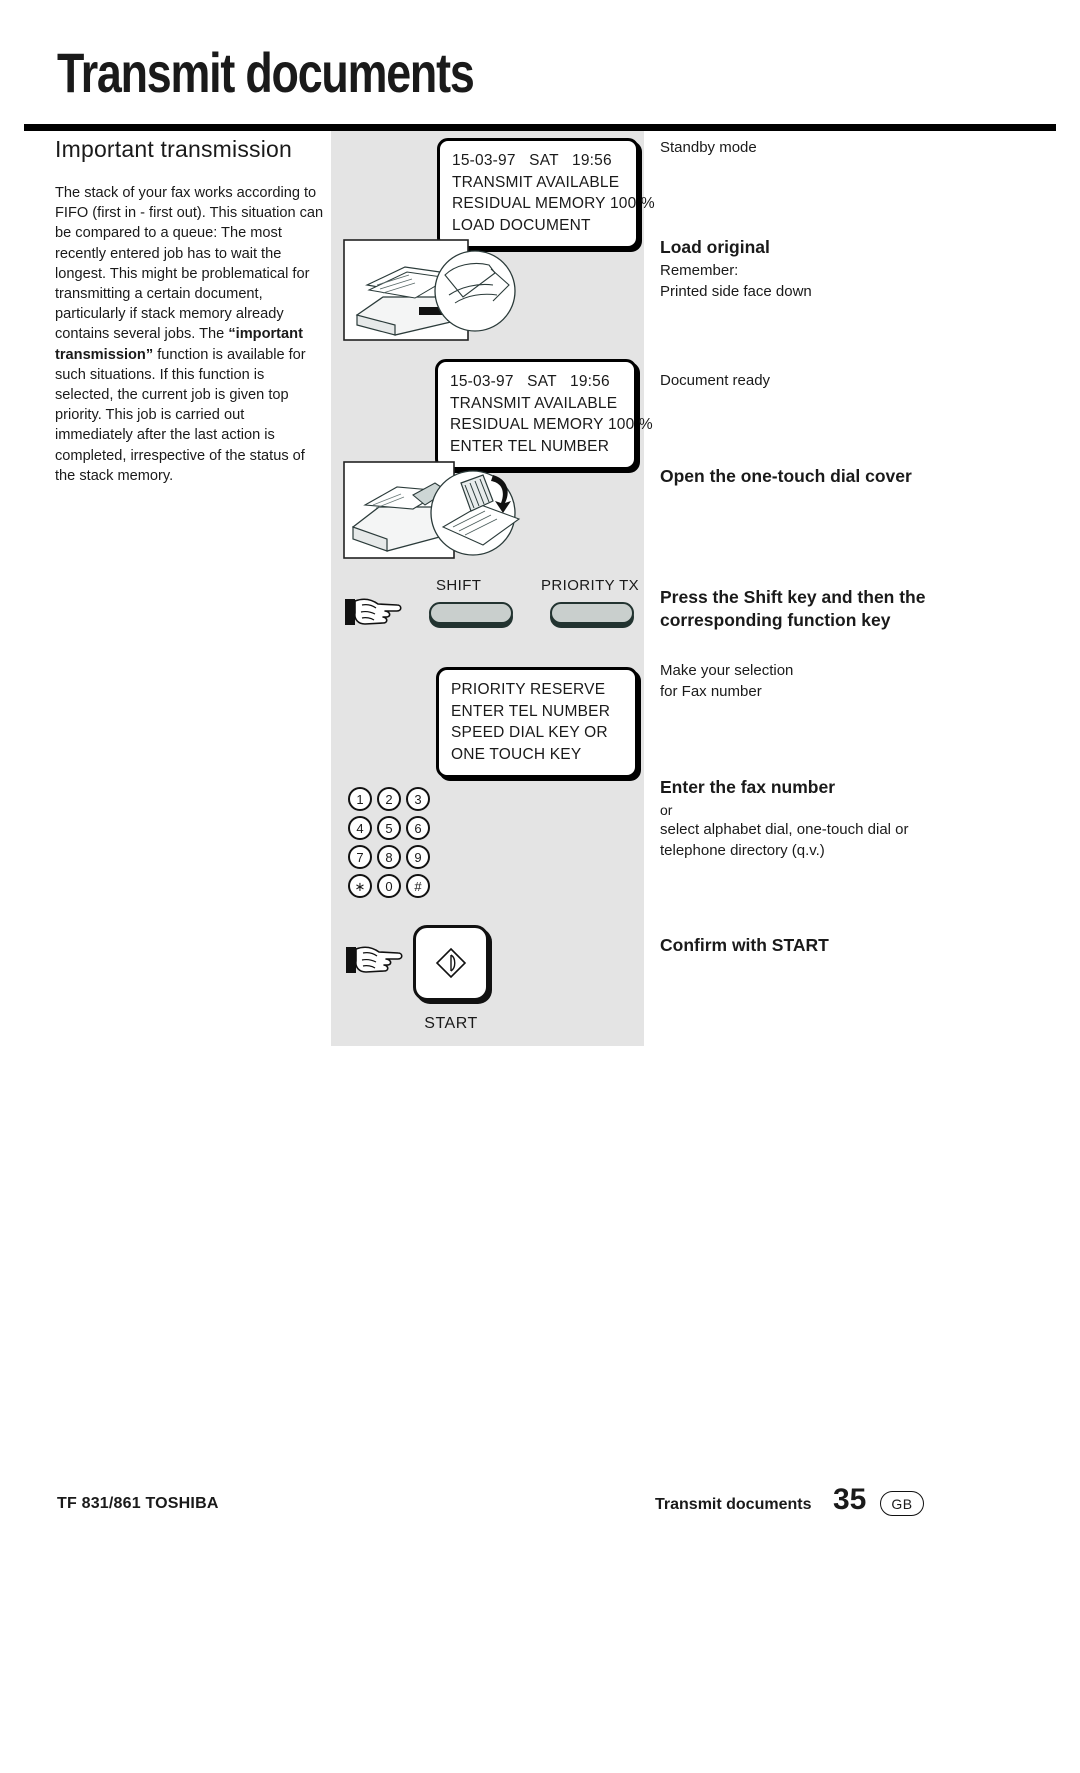 The width and height of the screenshot is (1080, 1773). I want to click on footer-model: TF 831/861 TOSHIBA, so click(138, 1503).